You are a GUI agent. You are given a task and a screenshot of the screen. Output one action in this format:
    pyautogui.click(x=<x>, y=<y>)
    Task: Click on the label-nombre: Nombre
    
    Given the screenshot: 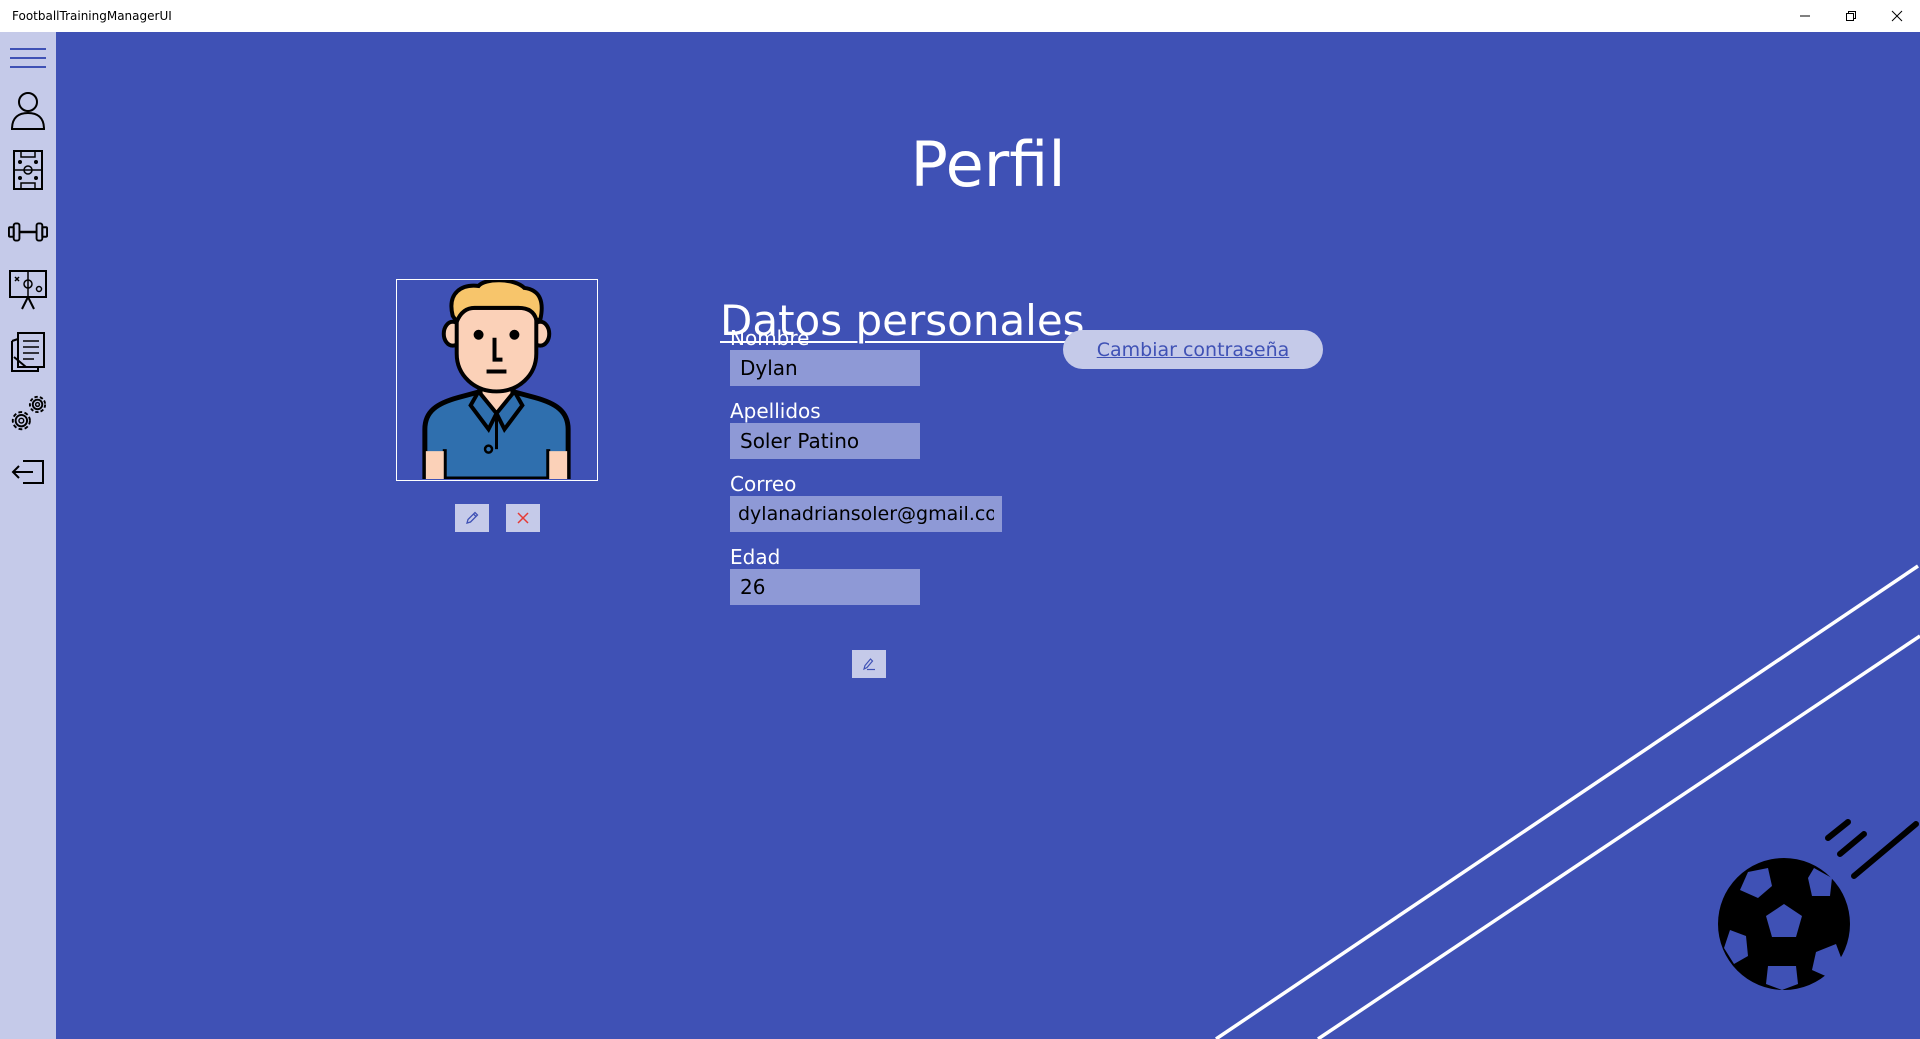 What is the action you would take?
    pyautogui.click(x=770, y=338)
    